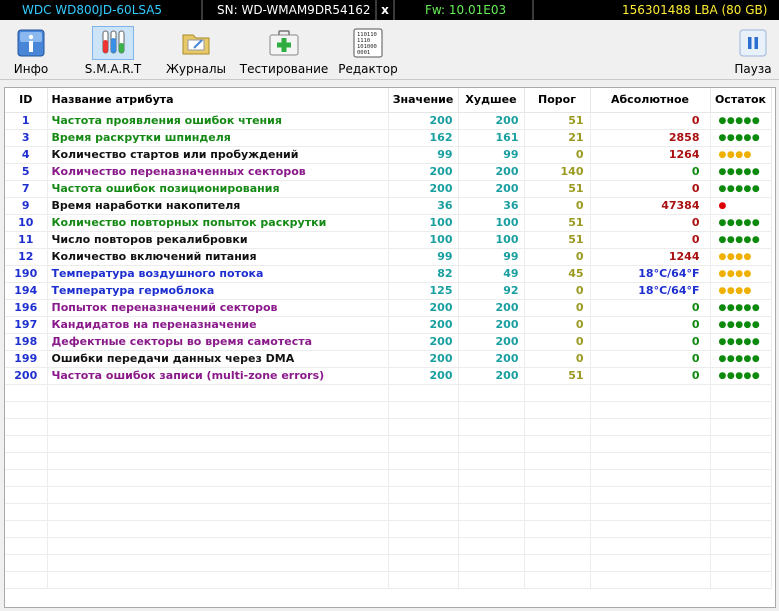 This screenshot has height=611, width=779. Describe the element at coordinates (196, 50) in the screenshot. I see `logs-button: Журналы` at that location.